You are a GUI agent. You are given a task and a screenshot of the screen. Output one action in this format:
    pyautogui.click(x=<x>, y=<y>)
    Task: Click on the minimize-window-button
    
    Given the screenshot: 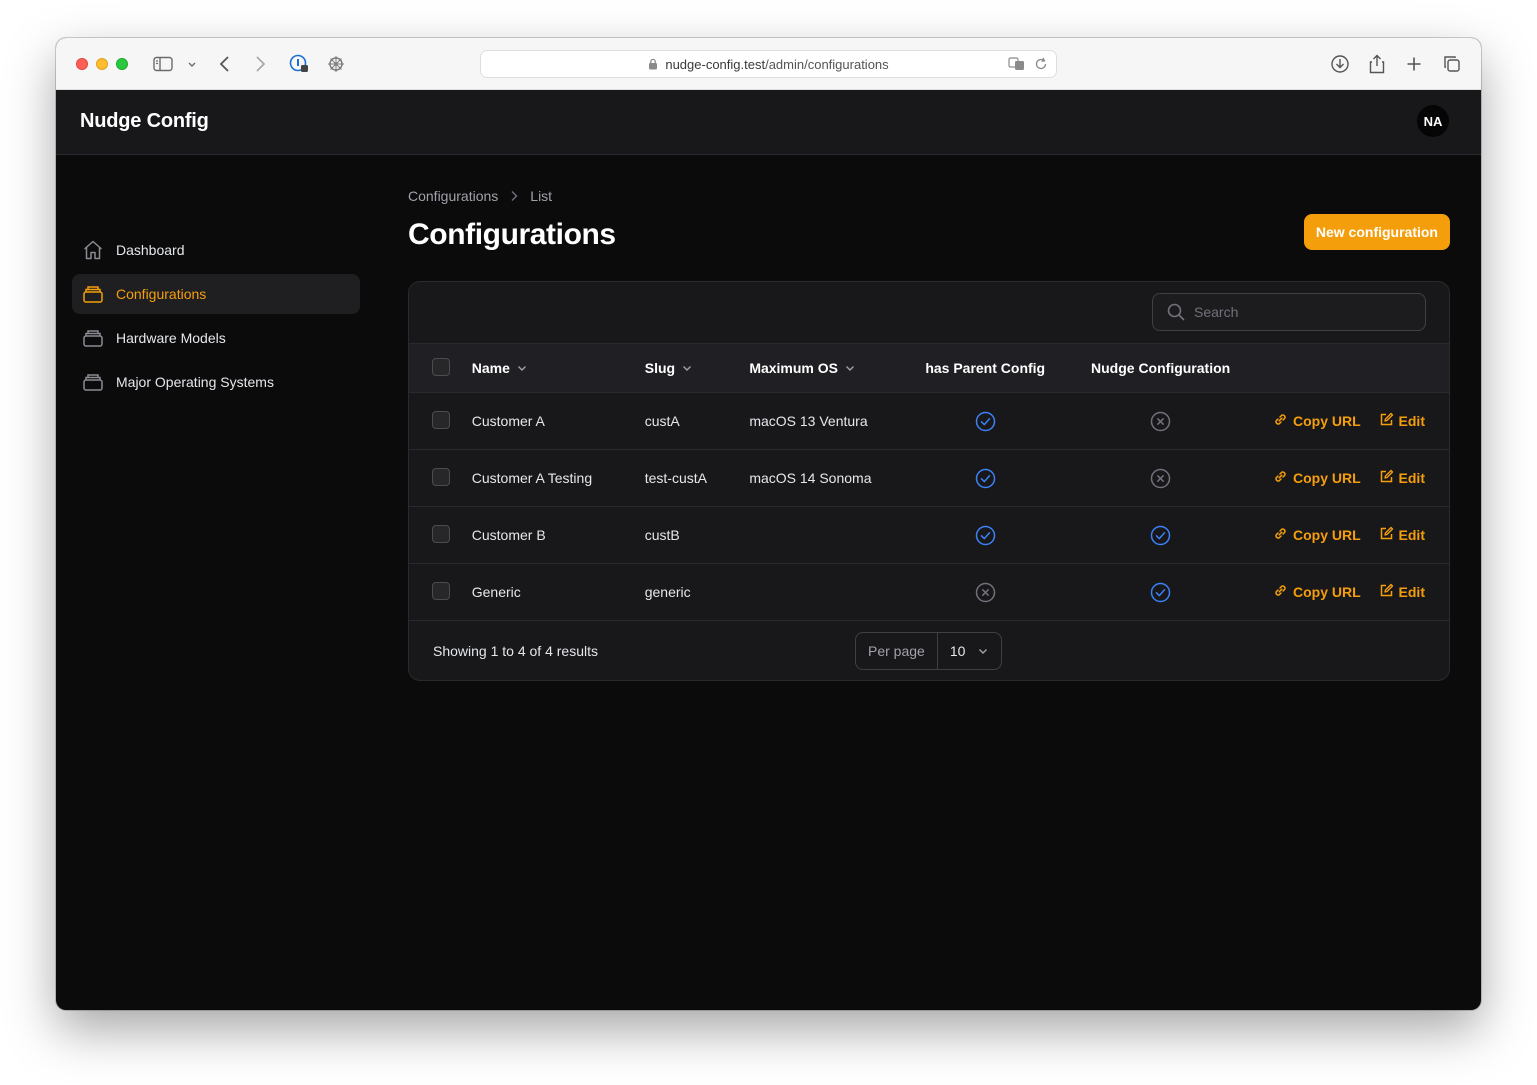 What is the action you would take?
    pyautogui.click(x=102, y=64)
    